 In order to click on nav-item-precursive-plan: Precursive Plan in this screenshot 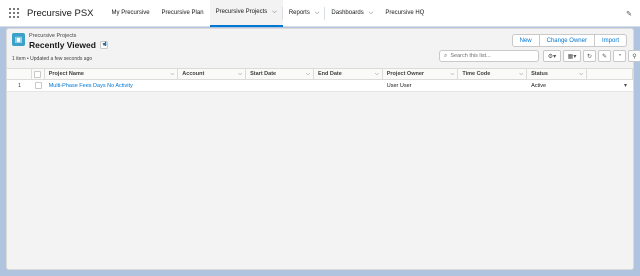, I will do `click(183, 13)`.